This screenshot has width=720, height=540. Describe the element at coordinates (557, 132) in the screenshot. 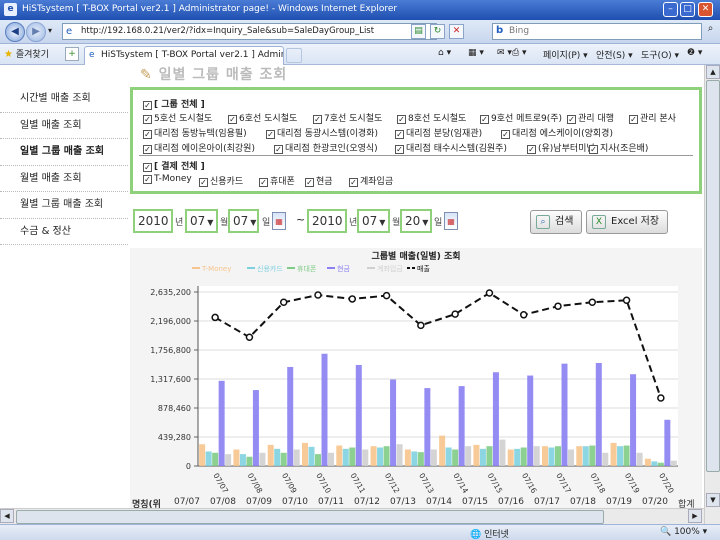

I see `group-option: ✓ 대리점 에스케이이(양회경)` at that location.